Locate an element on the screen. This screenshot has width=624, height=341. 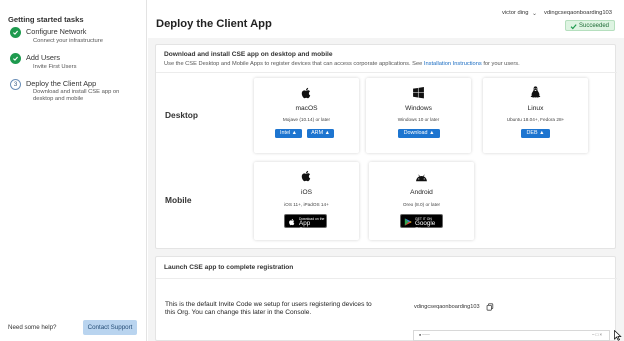
button-label: ARM is located at coordinates (317, 133).